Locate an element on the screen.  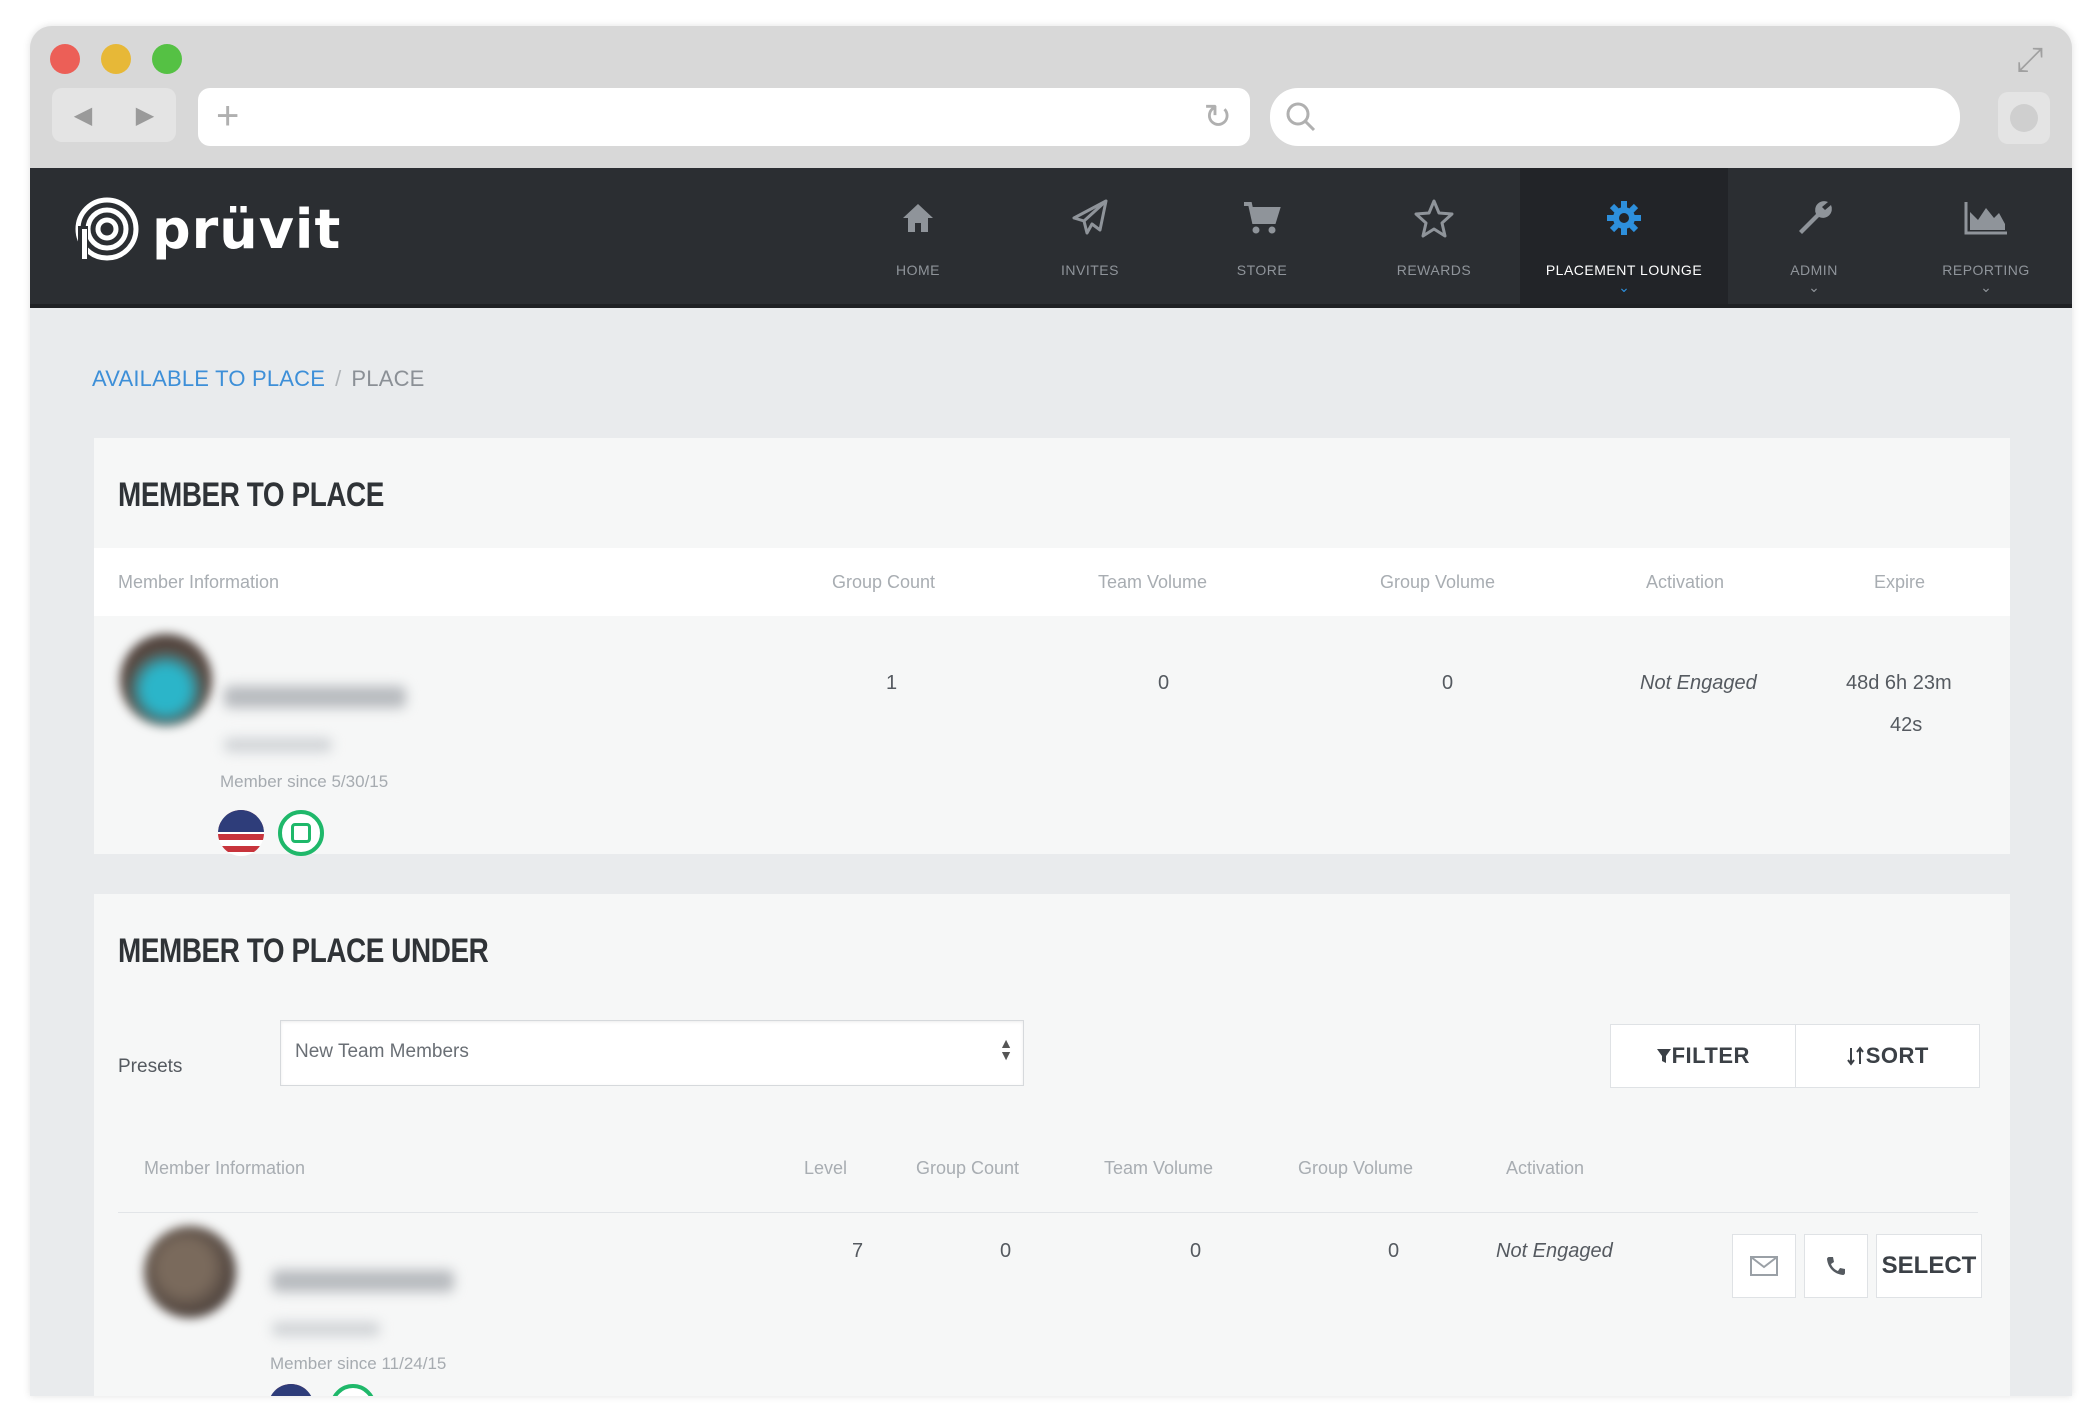
gear-icon is located at coordinates (1624, 218).